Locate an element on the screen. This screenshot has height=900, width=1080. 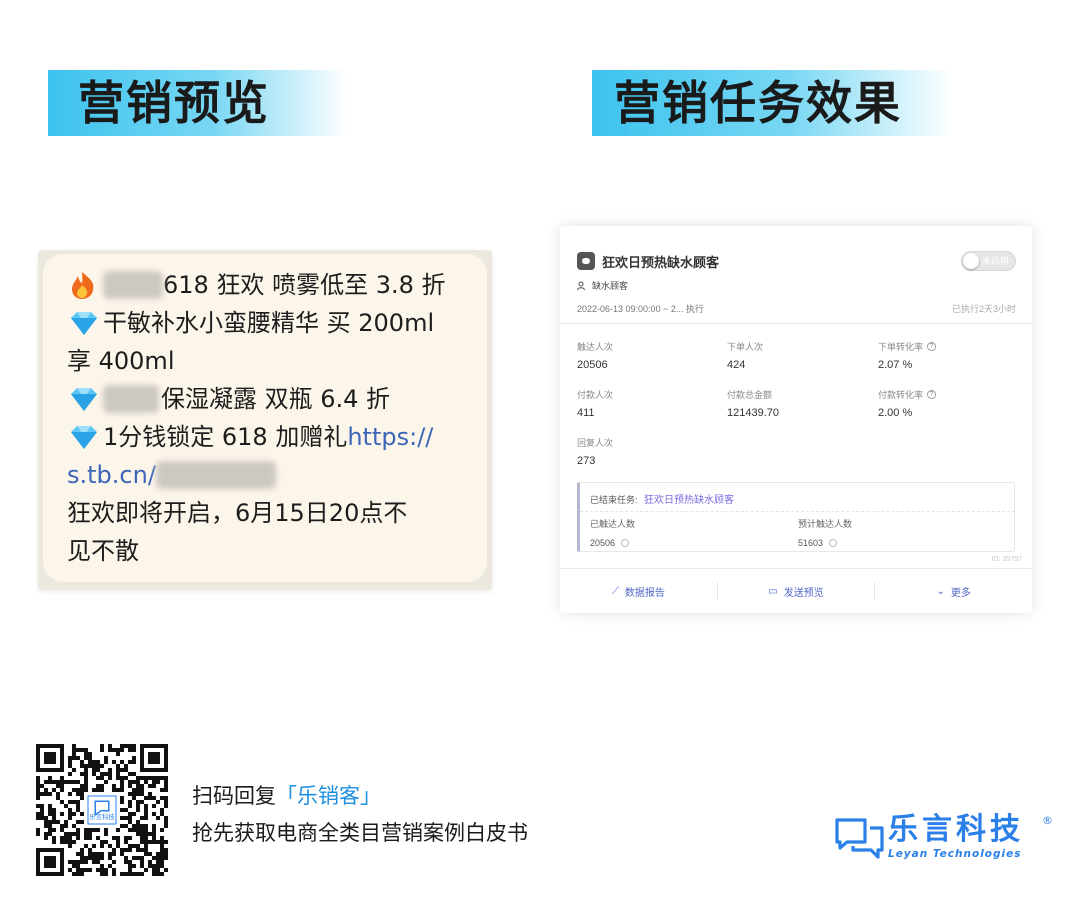
sms-link: s.tb.cn/ is located at coordinates (111, 475).